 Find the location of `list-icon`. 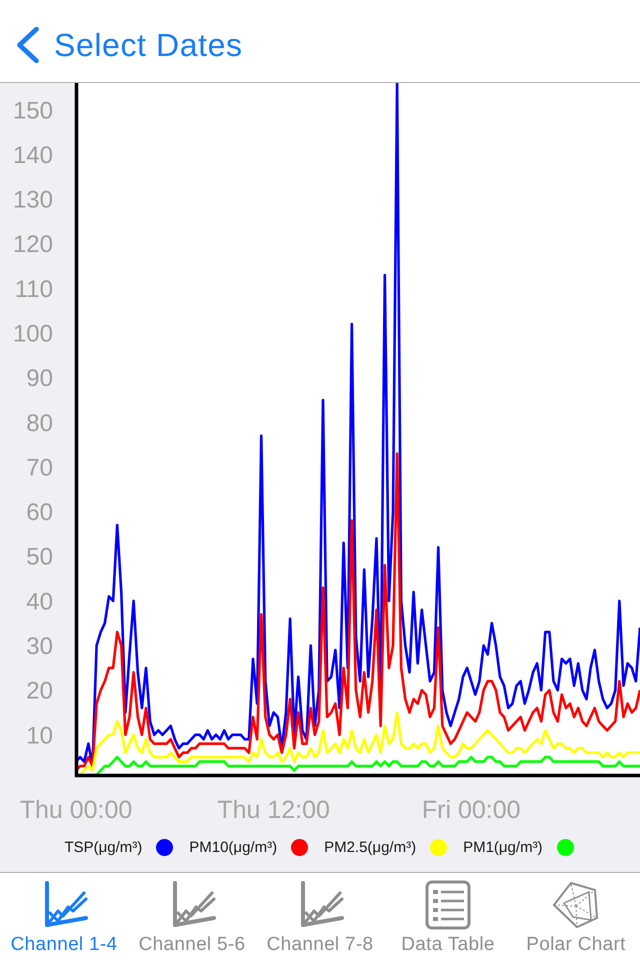

list-icon is located at coordinates (448, 905).